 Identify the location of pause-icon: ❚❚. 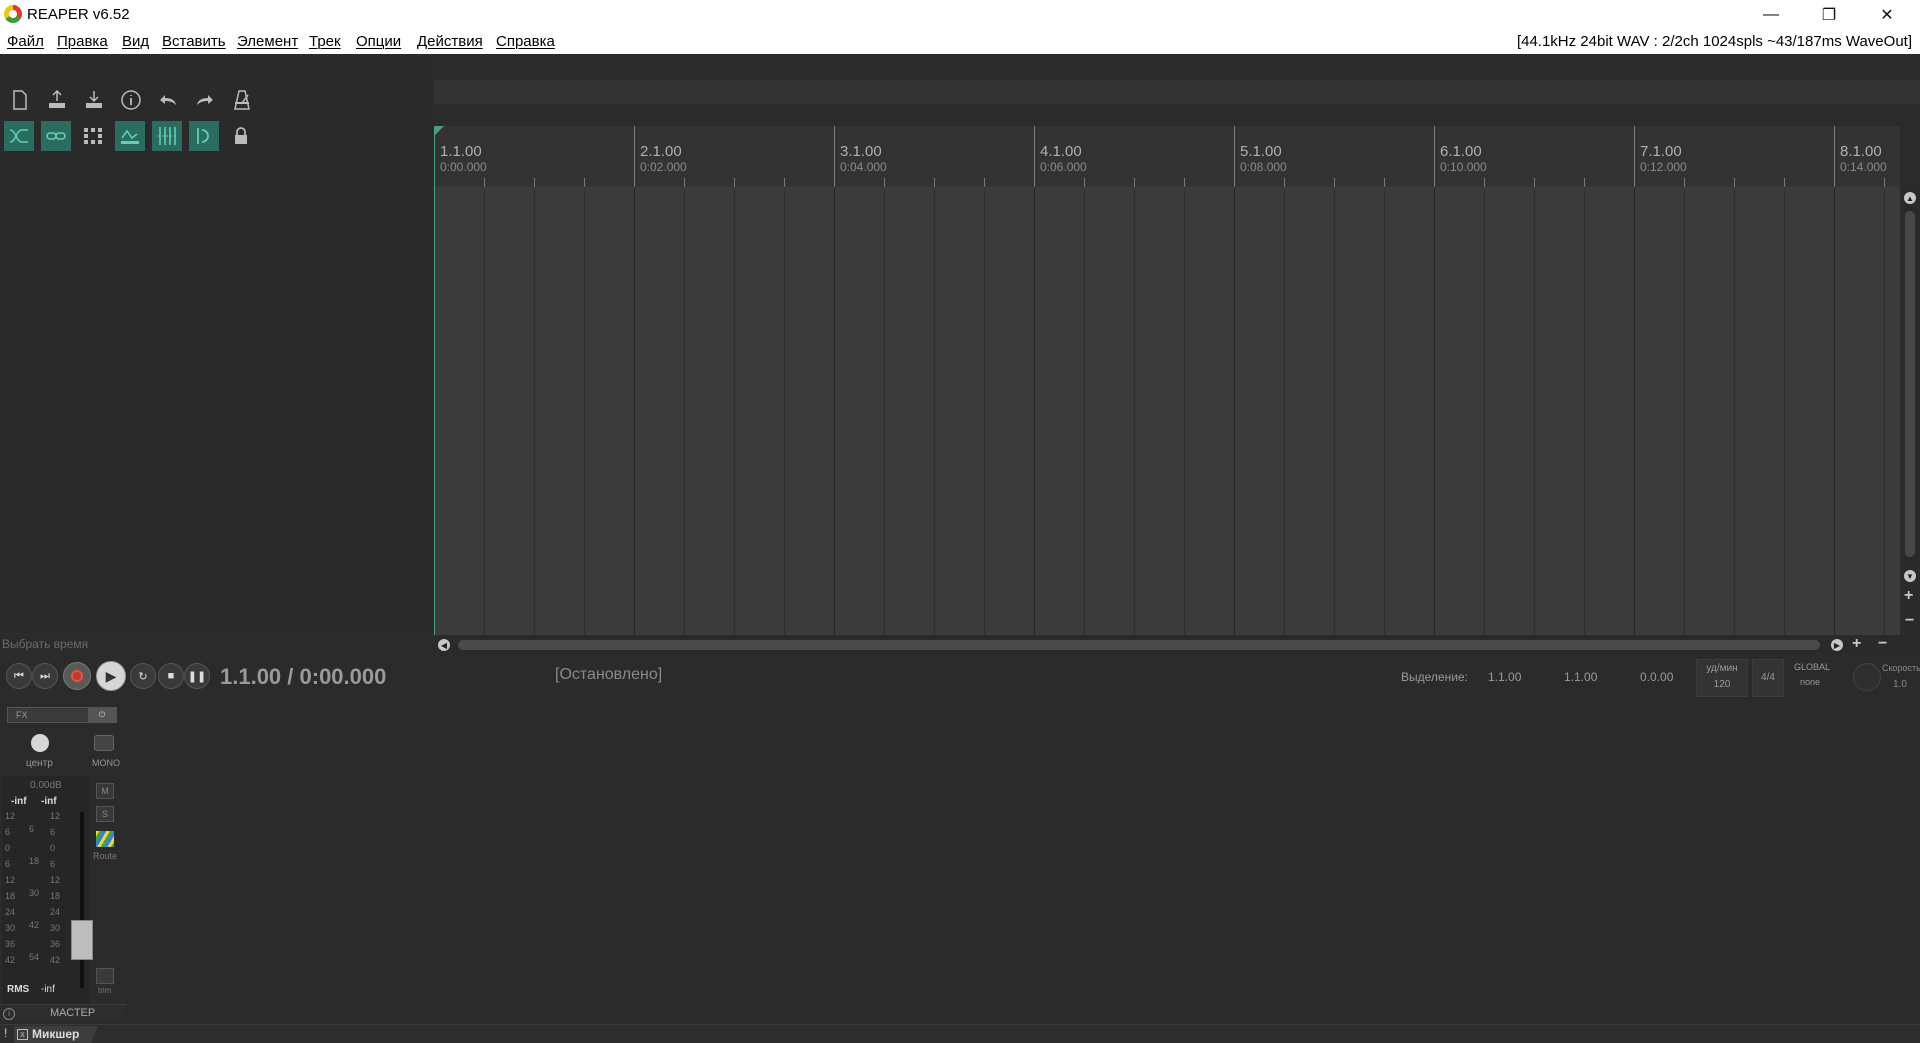
(197, 676).